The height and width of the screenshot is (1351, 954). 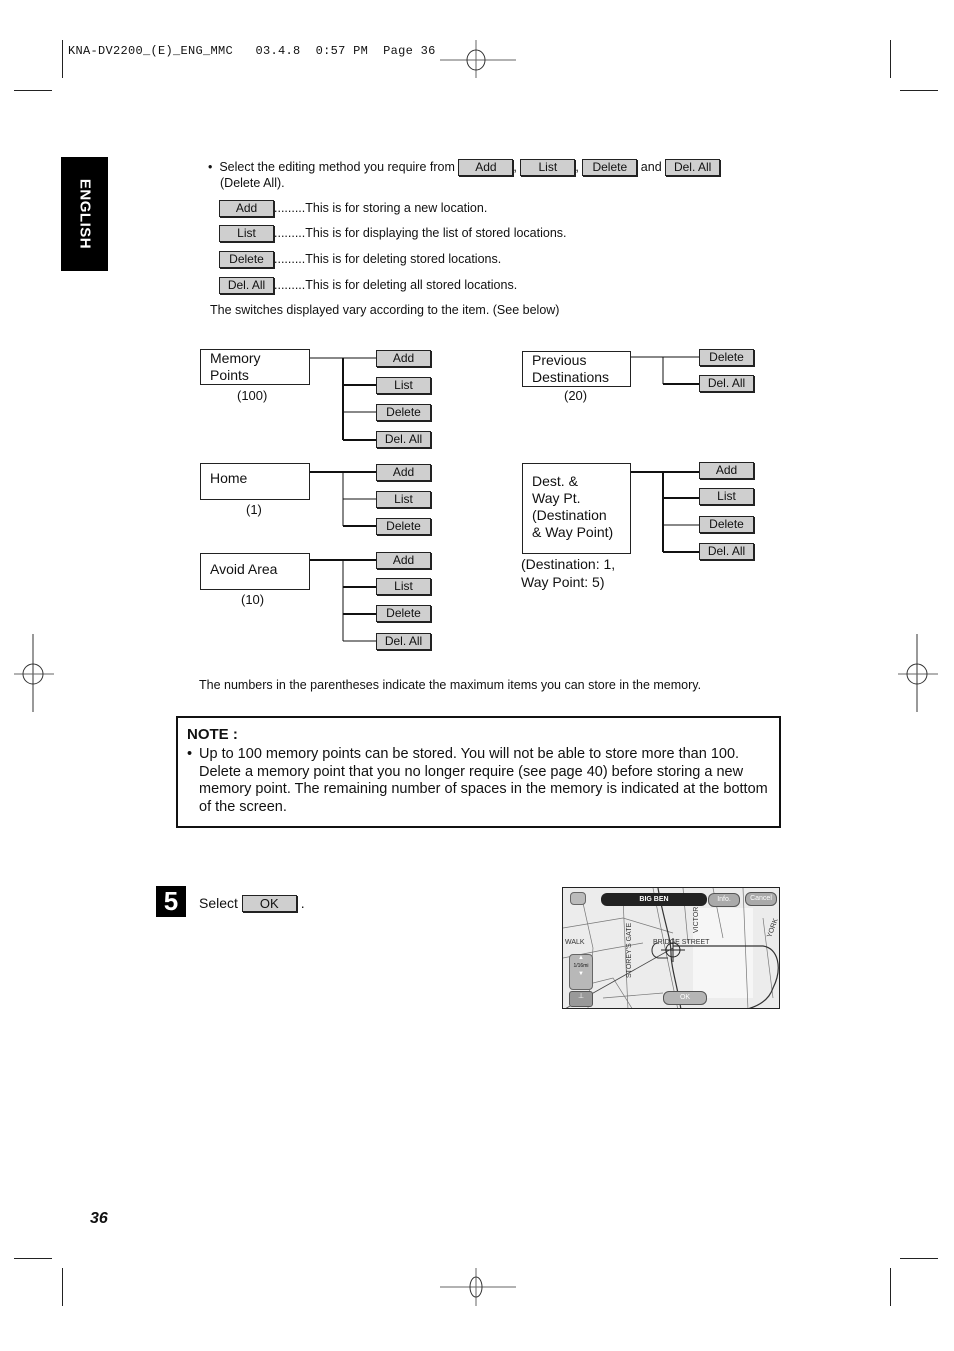 I want to click on svg-text: WALK, so click(x=575, y=942).